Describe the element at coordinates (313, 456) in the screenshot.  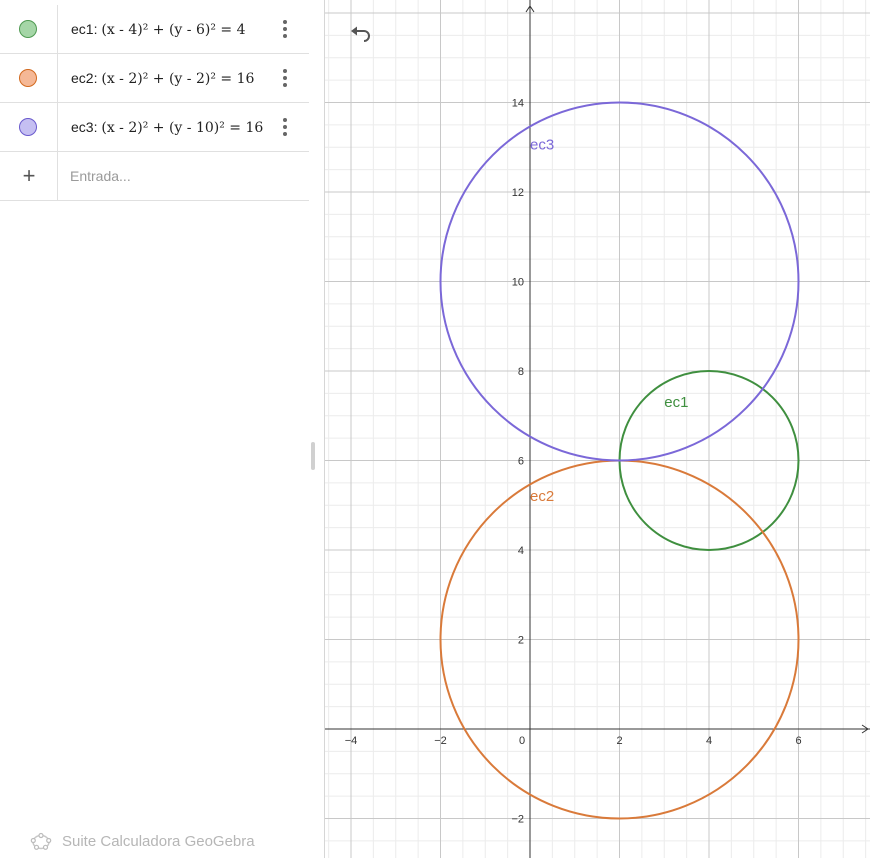
I see `panel-resize-handle` at that location.